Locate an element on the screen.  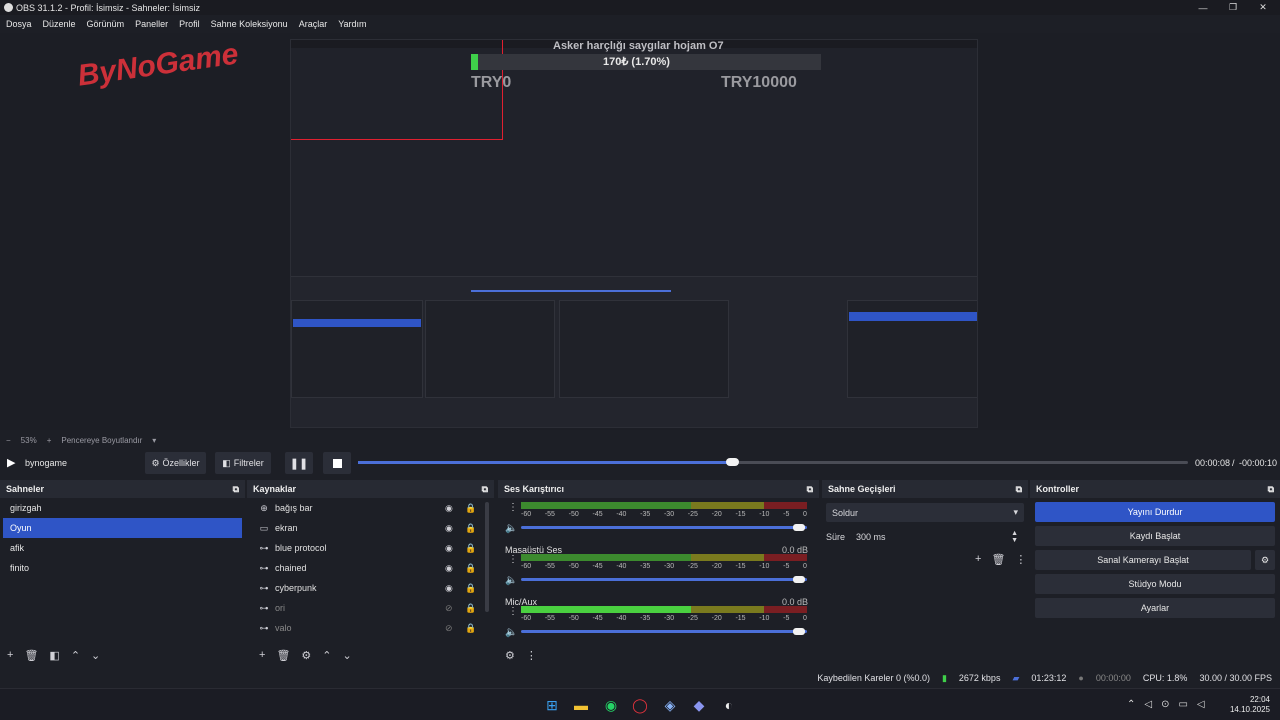
stop-button is located at coordinates (337, 463).